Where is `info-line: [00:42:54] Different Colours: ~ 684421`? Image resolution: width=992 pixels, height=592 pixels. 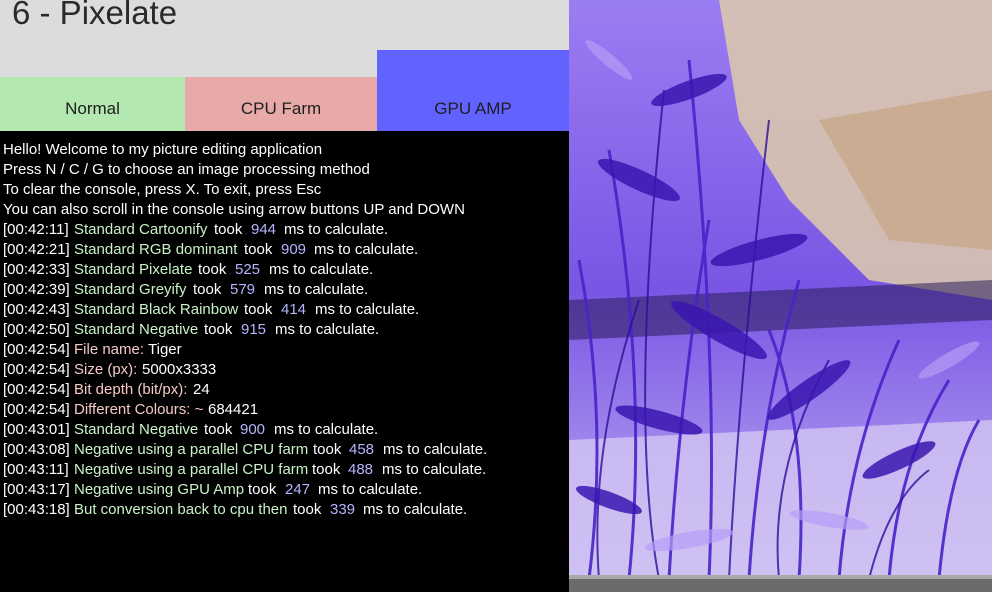 info-line: [00:42:54] Different Colours: ~ 684421 is located at coordinates (284, 410).